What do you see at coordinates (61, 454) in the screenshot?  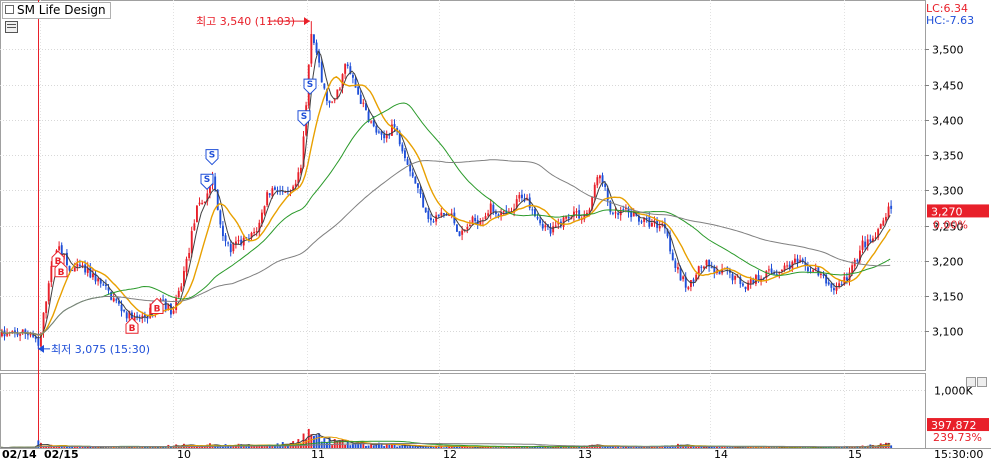 I see `x-tick-label: 02/15` at bounding box center [61, 454].